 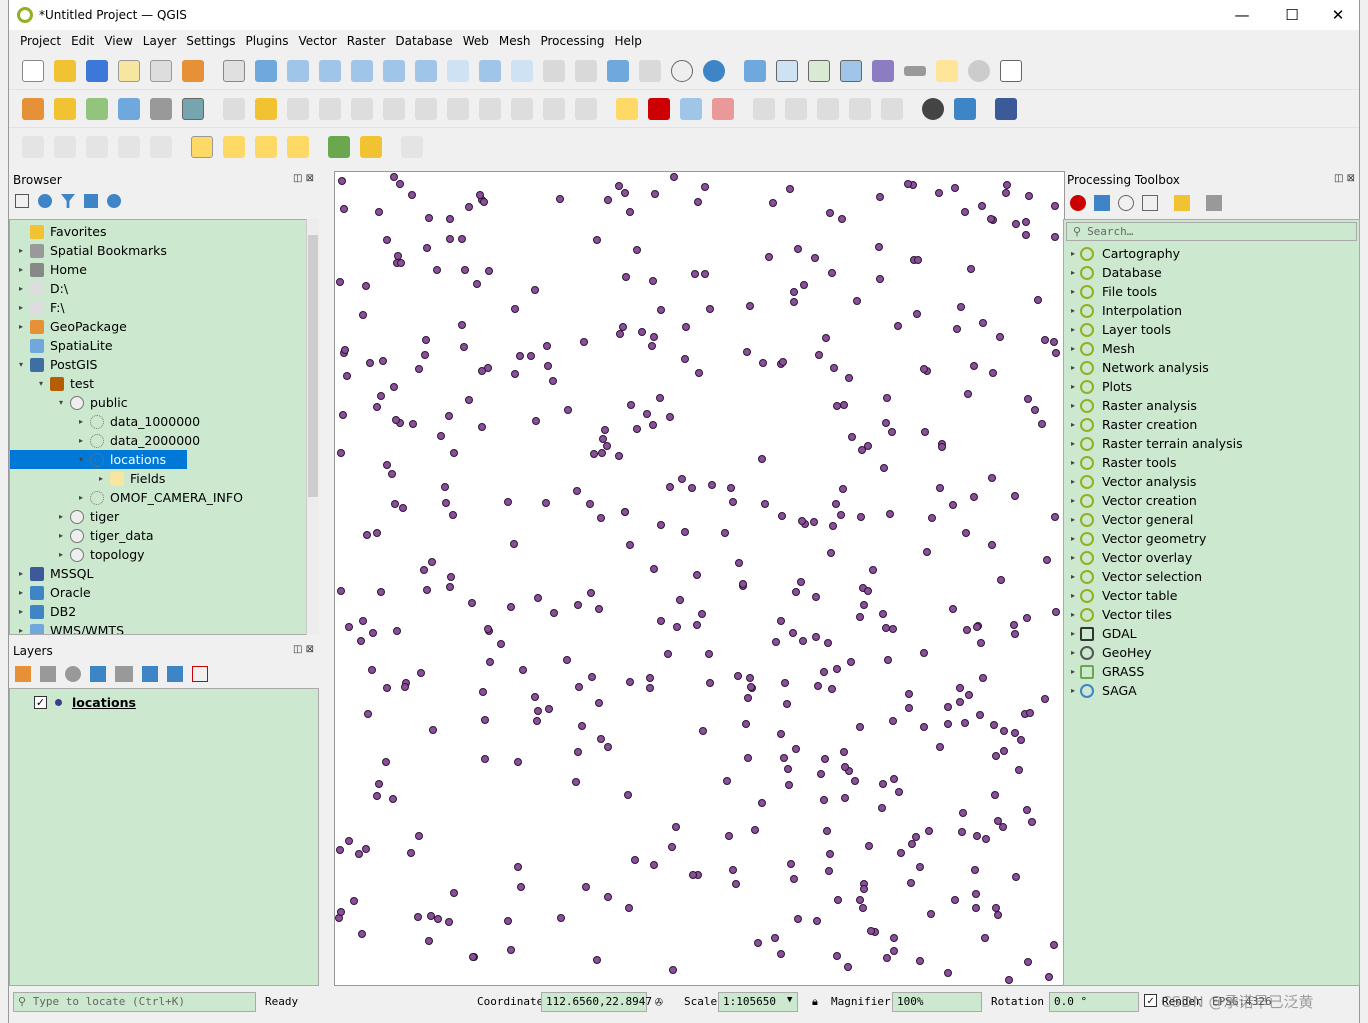 What do you see at coordinates (97, 147) in the screenshot?
I see `add-part-icon` at bounding box center [97, 147].